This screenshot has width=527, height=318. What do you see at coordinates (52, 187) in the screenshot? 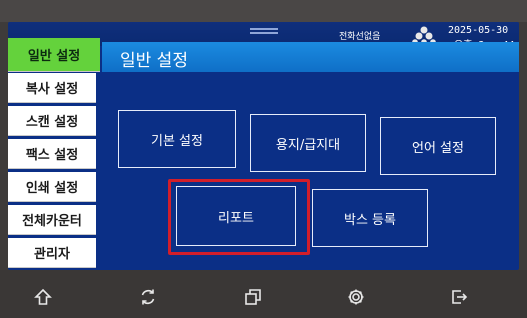
I see `sidebar-item-print: 인쇄 설정` at bounding box center [52, 187].